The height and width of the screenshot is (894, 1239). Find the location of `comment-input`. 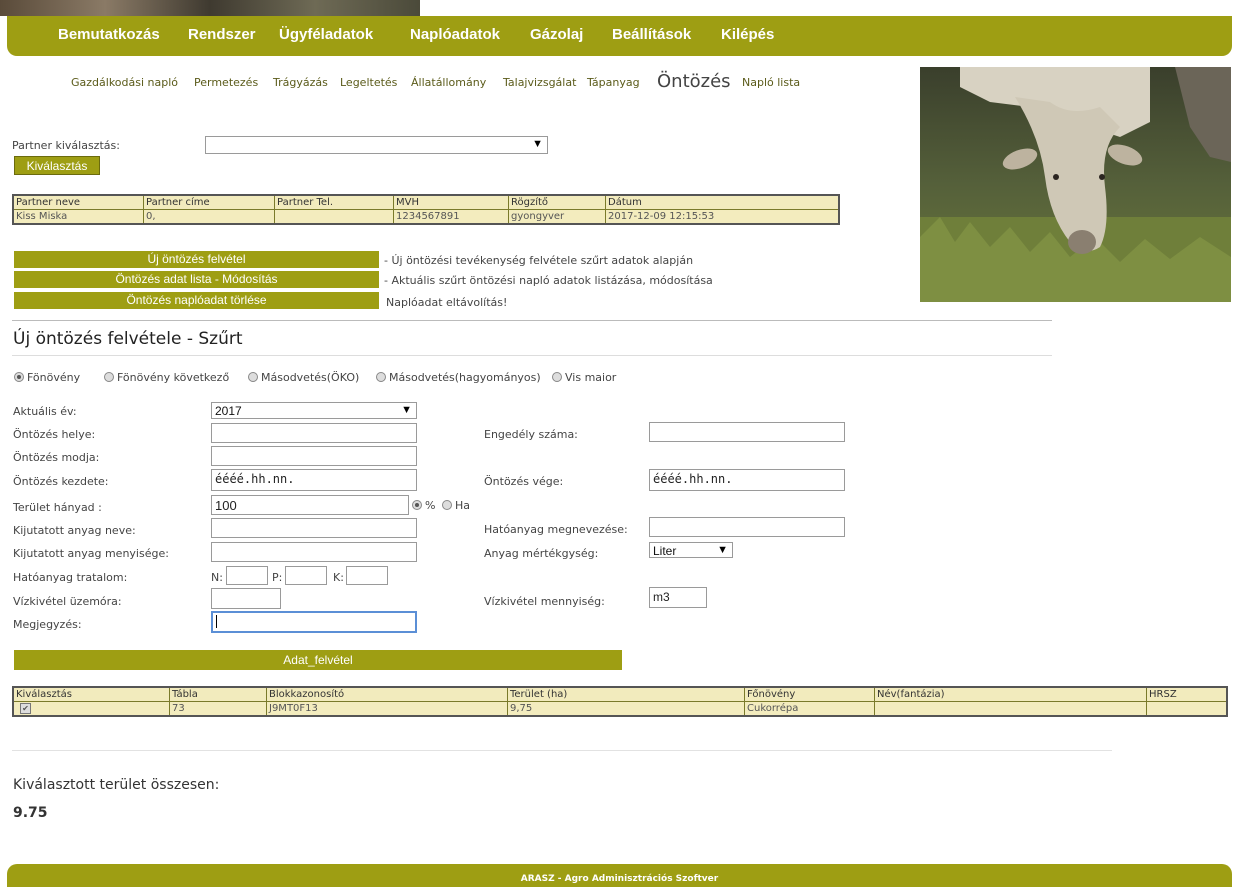

comment-input is located at coordinates (314, 622).